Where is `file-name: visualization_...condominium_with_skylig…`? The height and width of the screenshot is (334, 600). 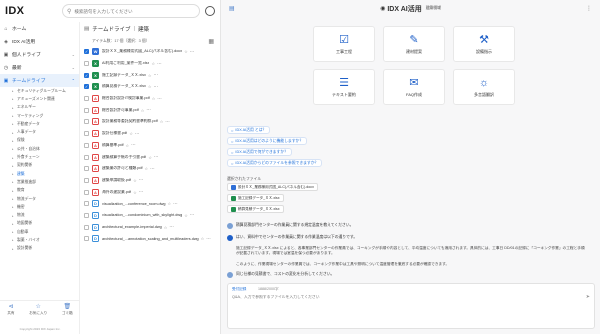 file-name: visualization_...condominium_with_skylig… is located at coordinates (142, 215).